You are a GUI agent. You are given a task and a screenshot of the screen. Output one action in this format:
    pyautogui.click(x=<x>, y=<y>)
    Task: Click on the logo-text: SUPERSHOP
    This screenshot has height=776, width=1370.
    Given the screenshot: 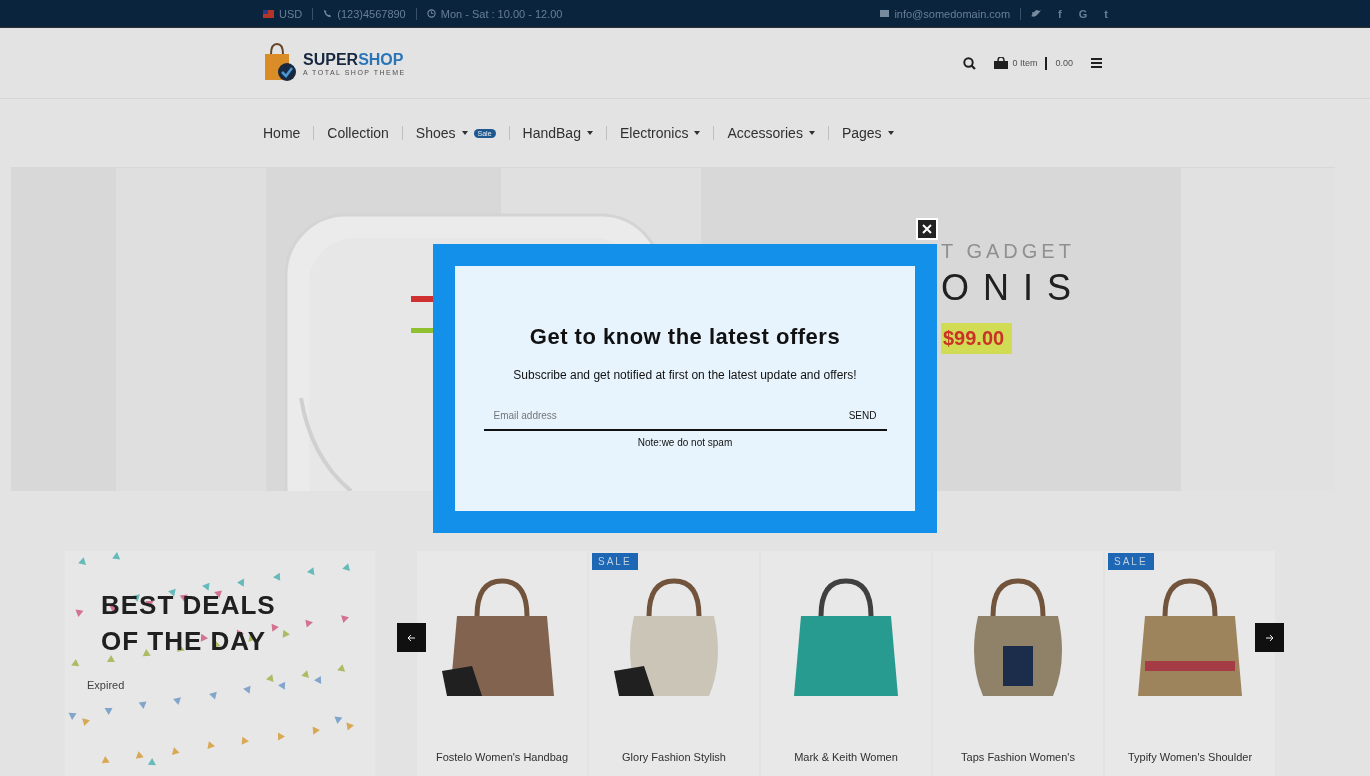 What is the action you would take?
    pyautogui.click(x=354, y=59)
    